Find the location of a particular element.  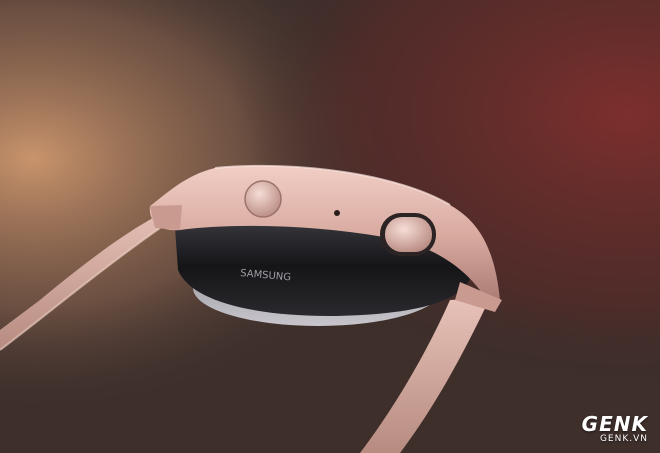

watermark: GENK GENK.VN is located at coordinates (615, 429).